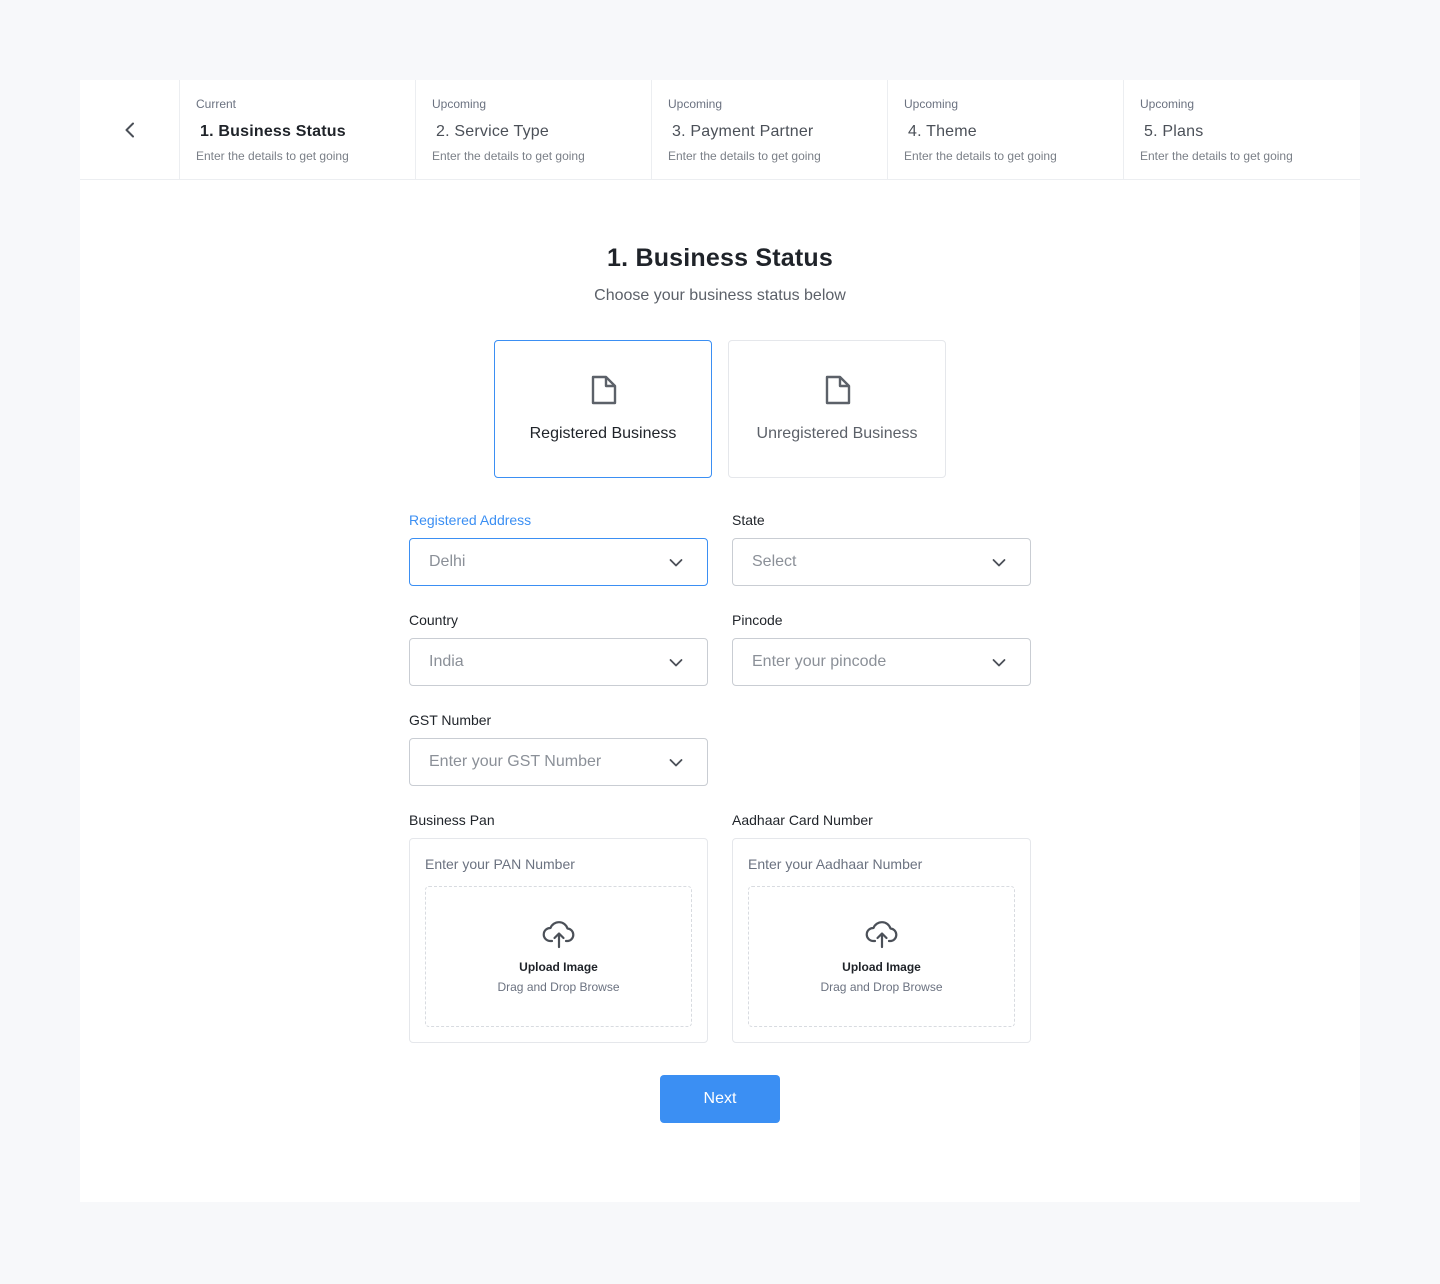 Image resolution: width=1440 pixels, height=1284 pixels. Describe the element at coordinates (434, 620) in the screenshot. I see `country-label: Country` at that location.